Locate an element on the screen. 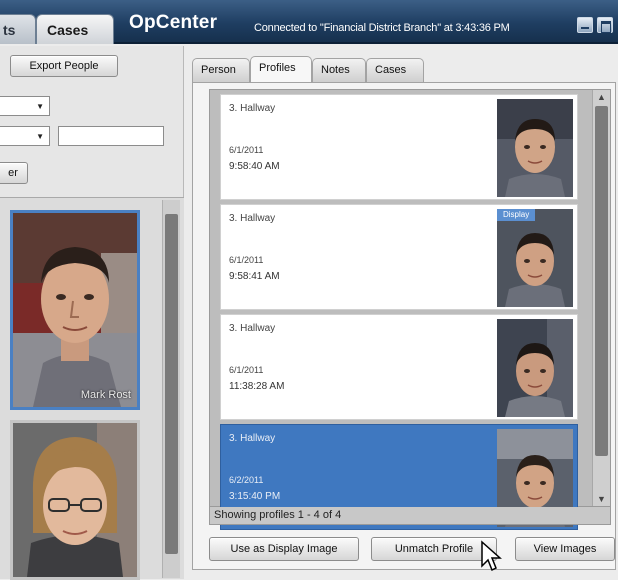 This screenshot has height=580, width=618. profile-card: 3. Hallway 6/1/2011 11:38:28 AM is located at coordinates (399, 367).